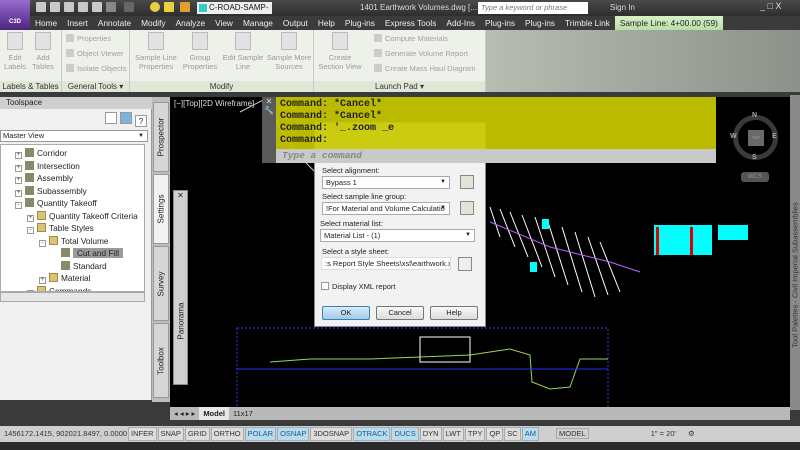 Image resolution: width=800 pixels, height=450 pixels. What do you see at coordinates (88, 38) in the screenshot?
I see `properties-button: Properties` at bounding box center [88, 38].